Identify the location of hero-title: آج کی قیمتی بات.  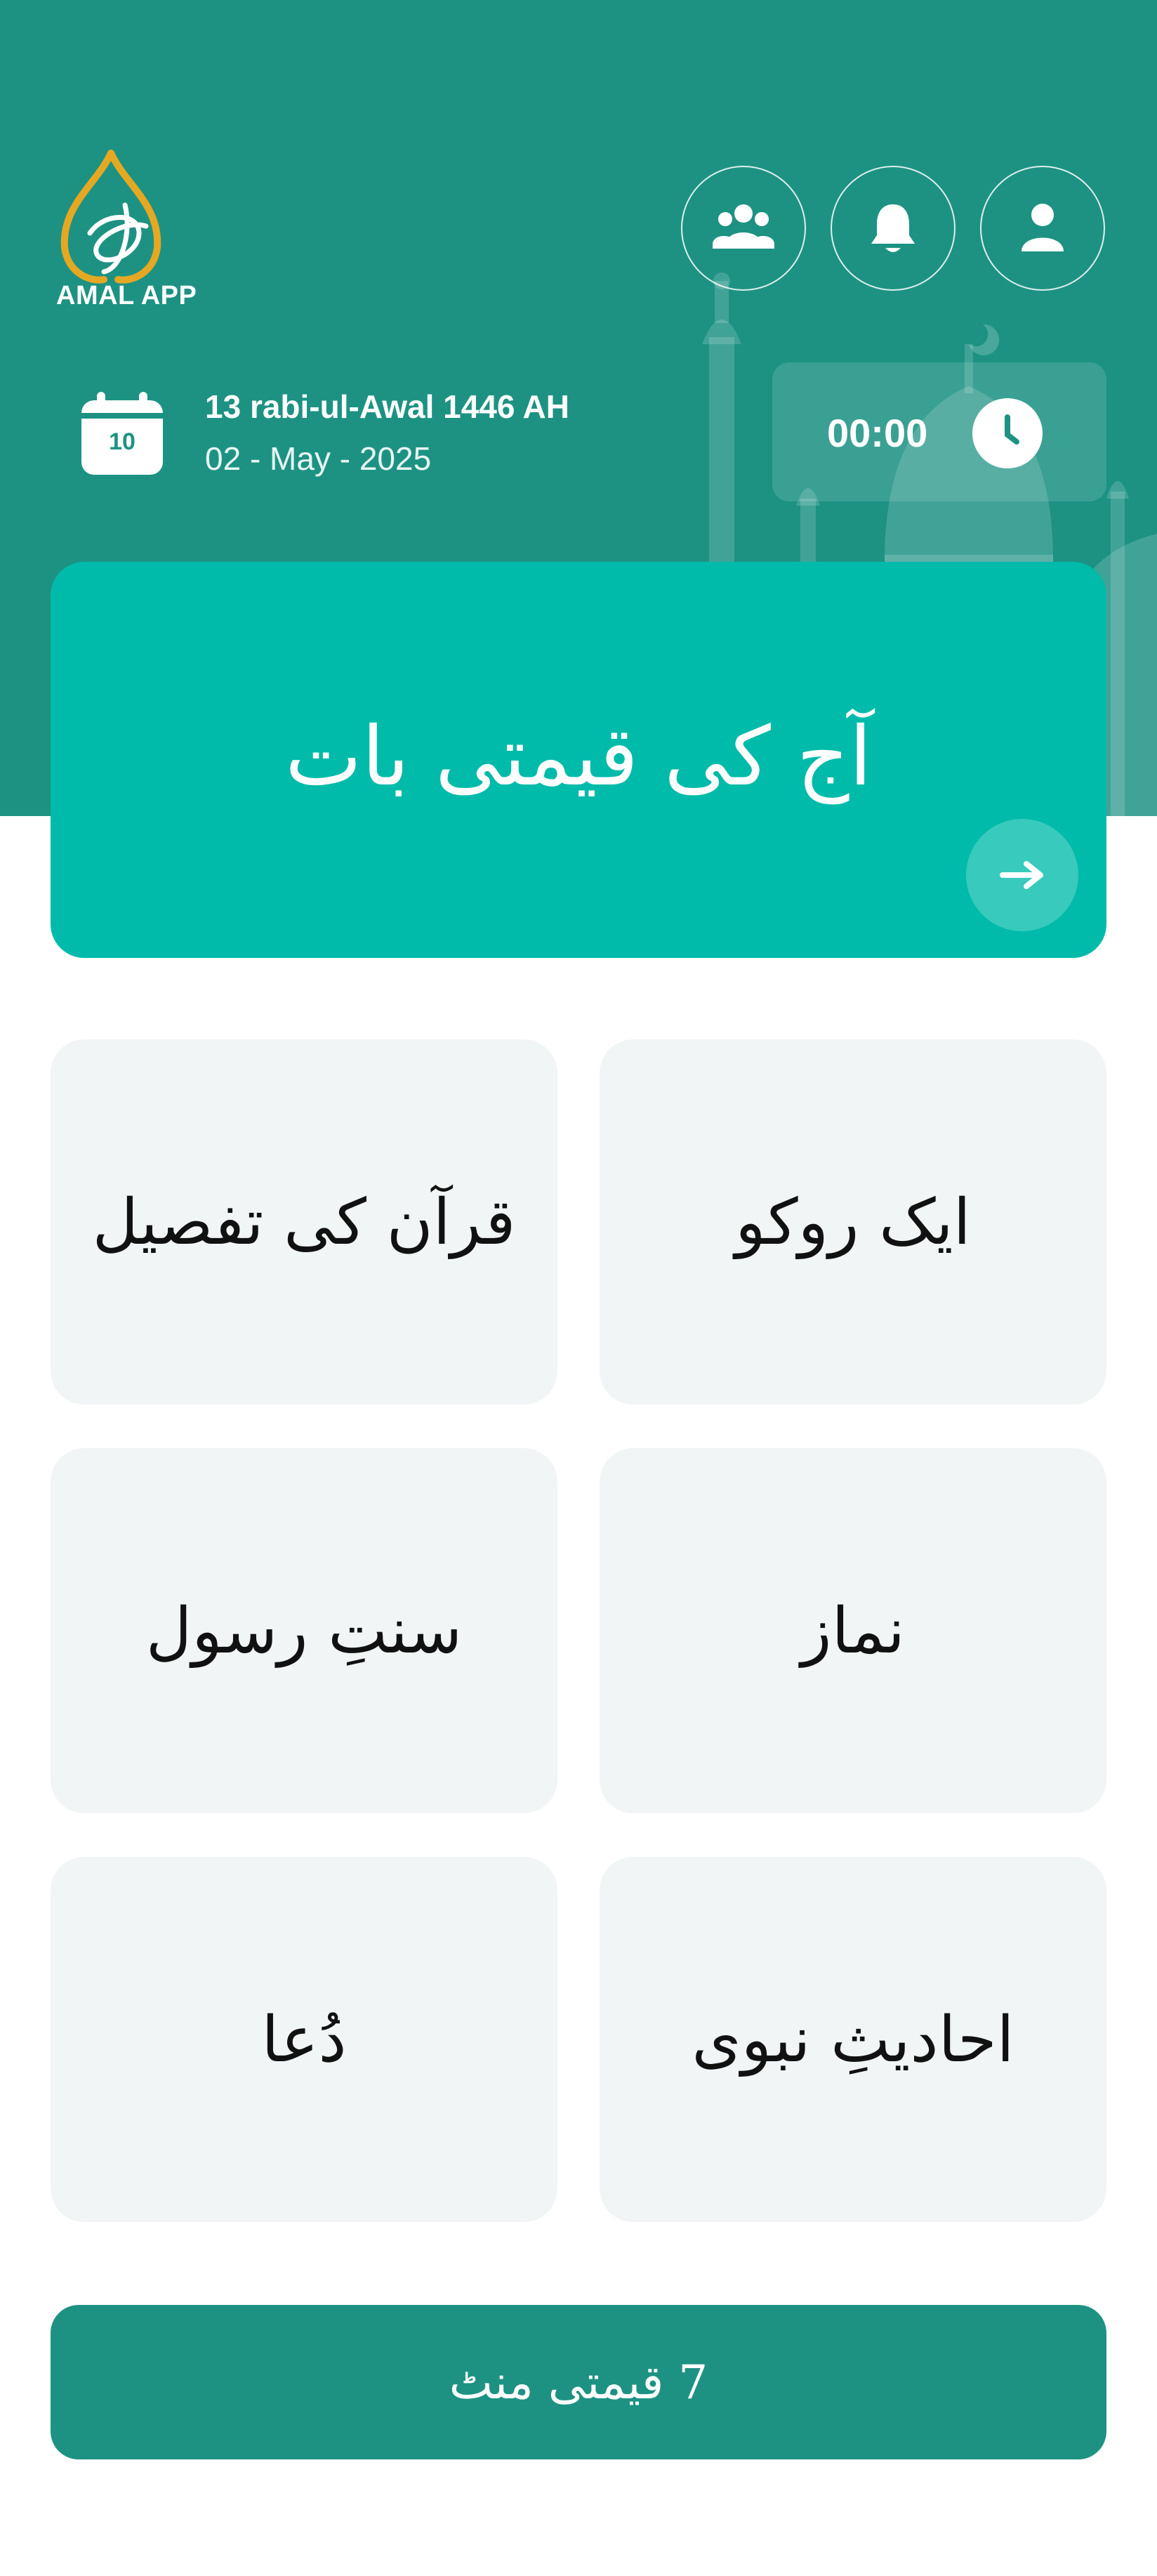
(578, 756).